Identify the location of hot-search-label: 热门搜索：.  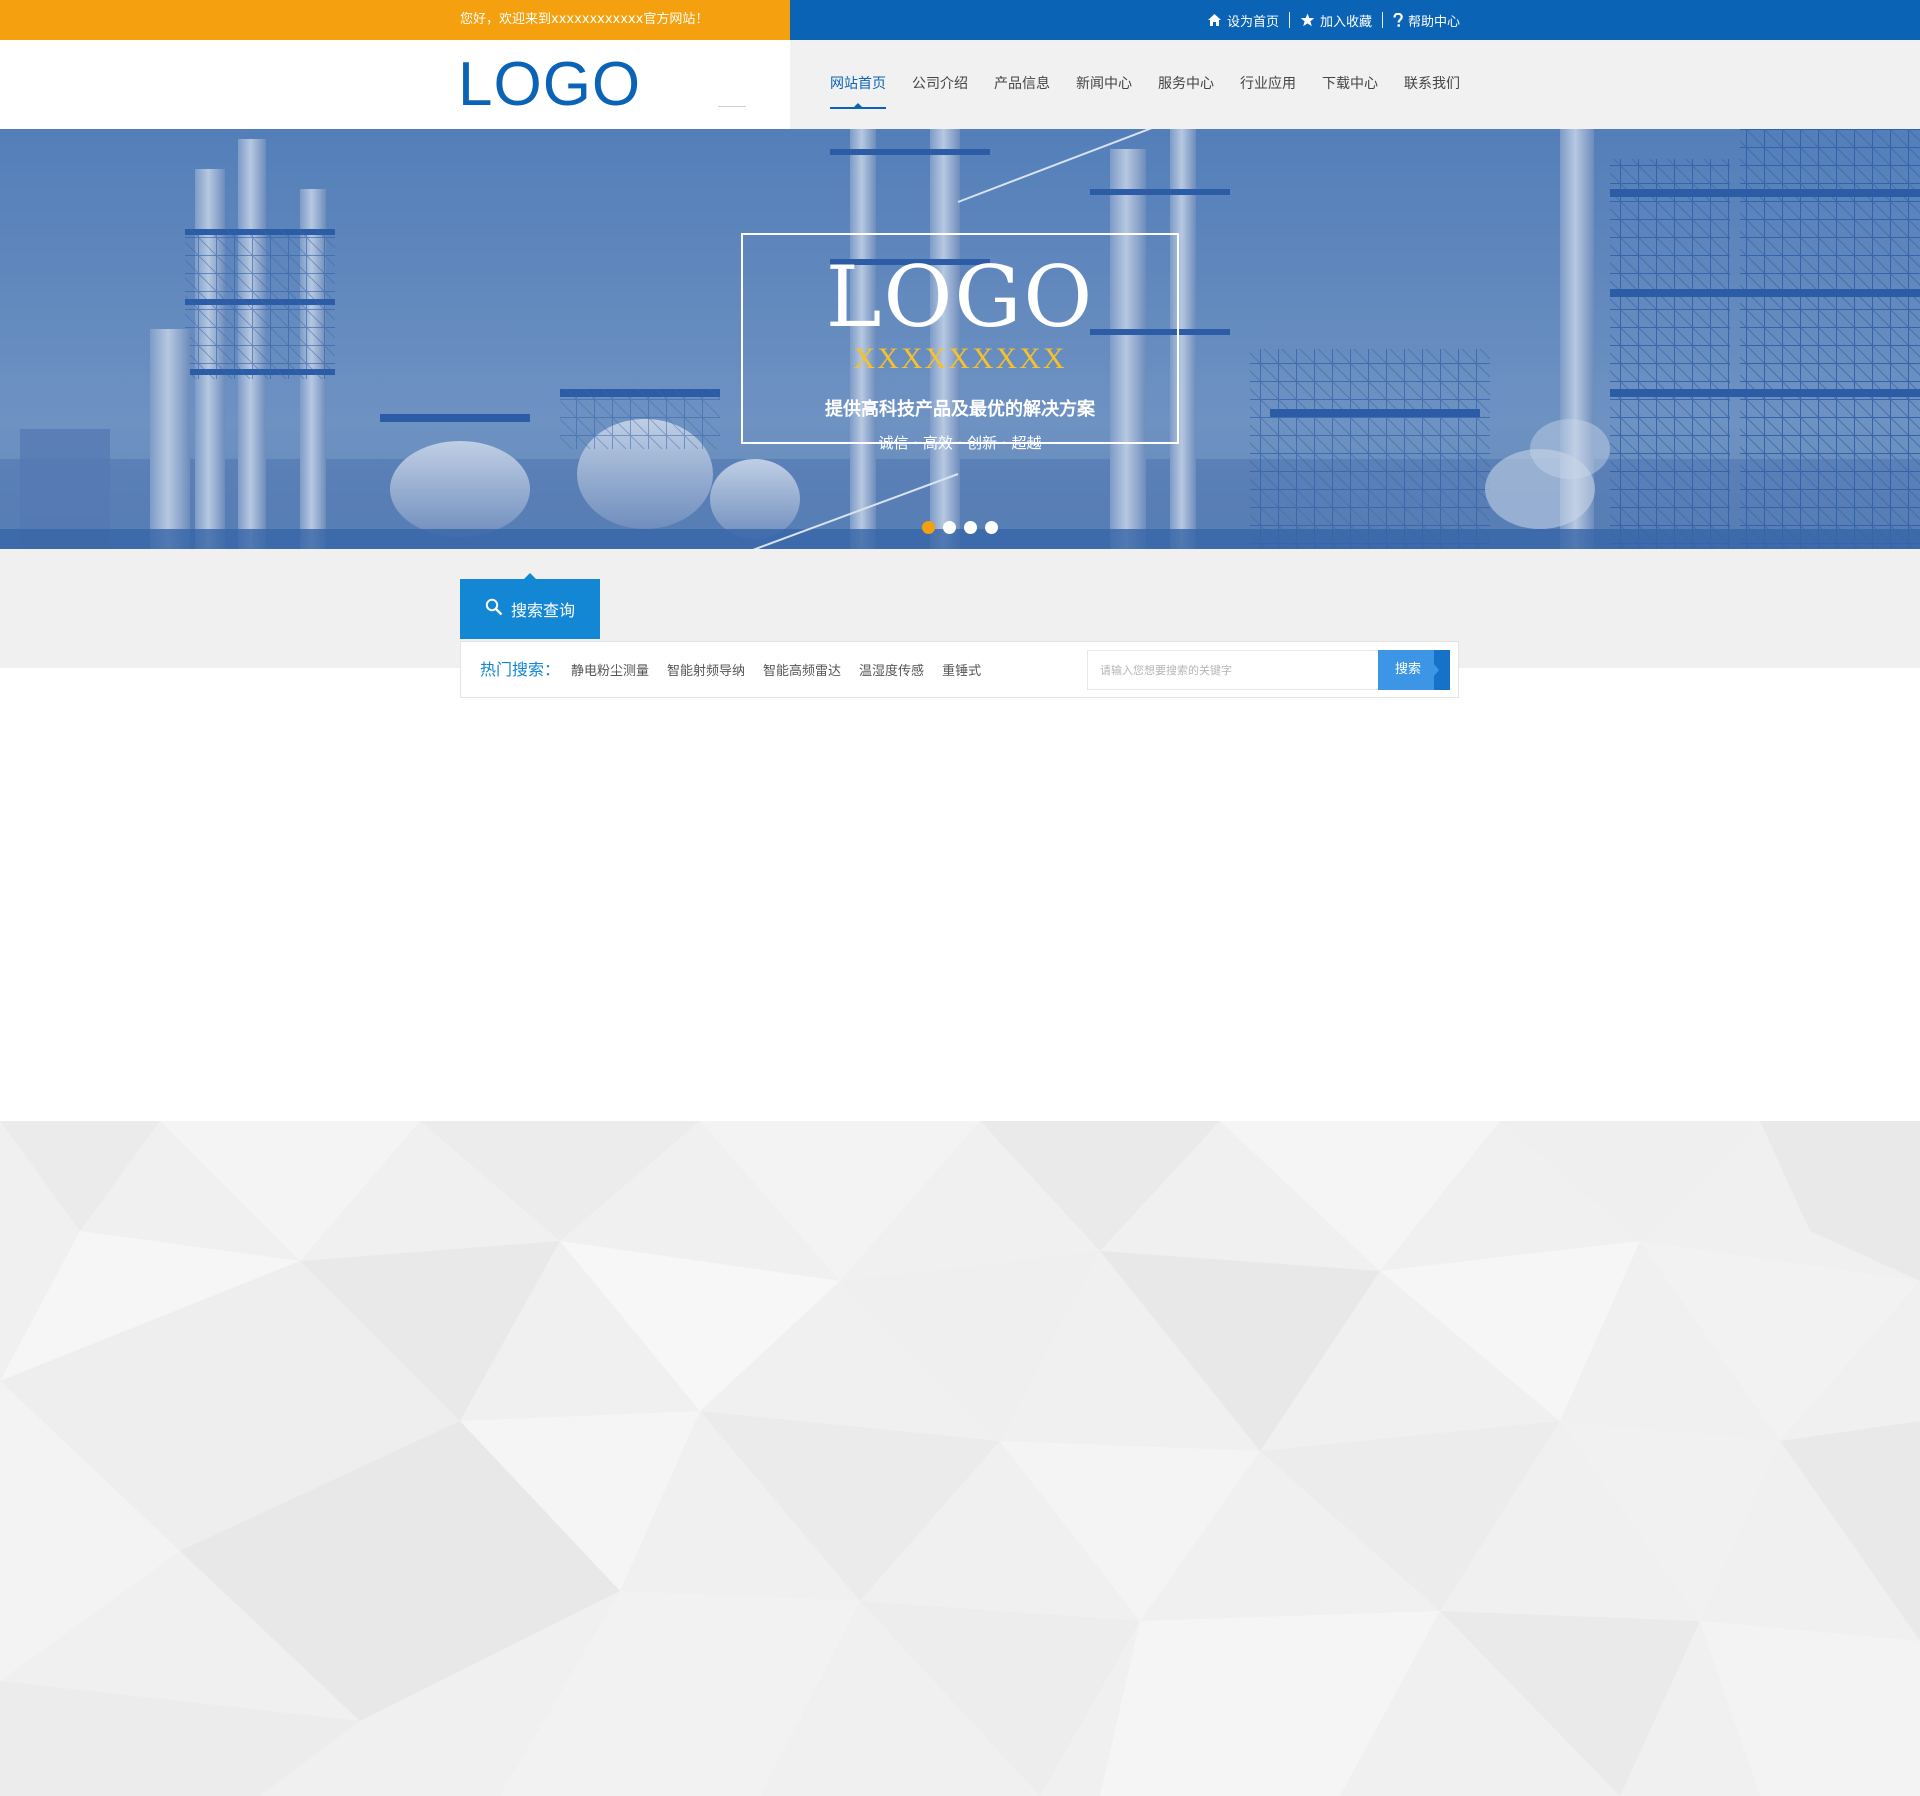
(520, 669).